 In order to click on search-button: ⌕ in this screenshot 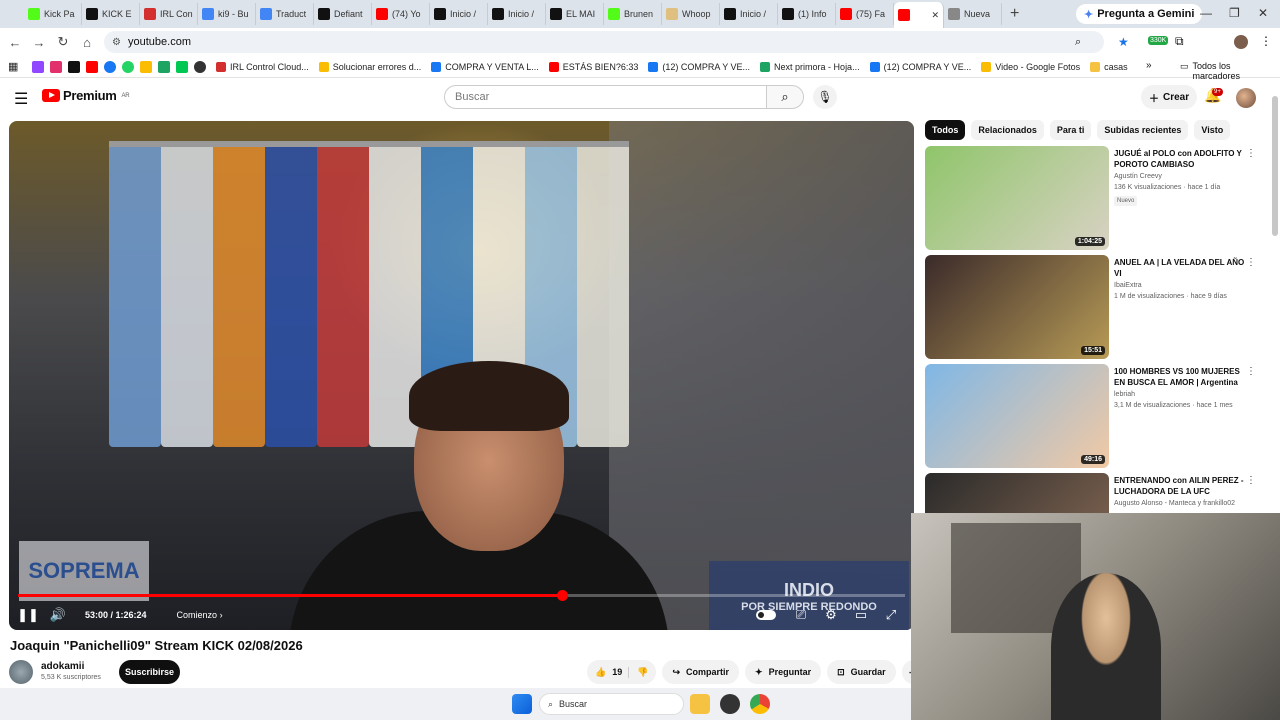, I will do `click(785, 97)`.